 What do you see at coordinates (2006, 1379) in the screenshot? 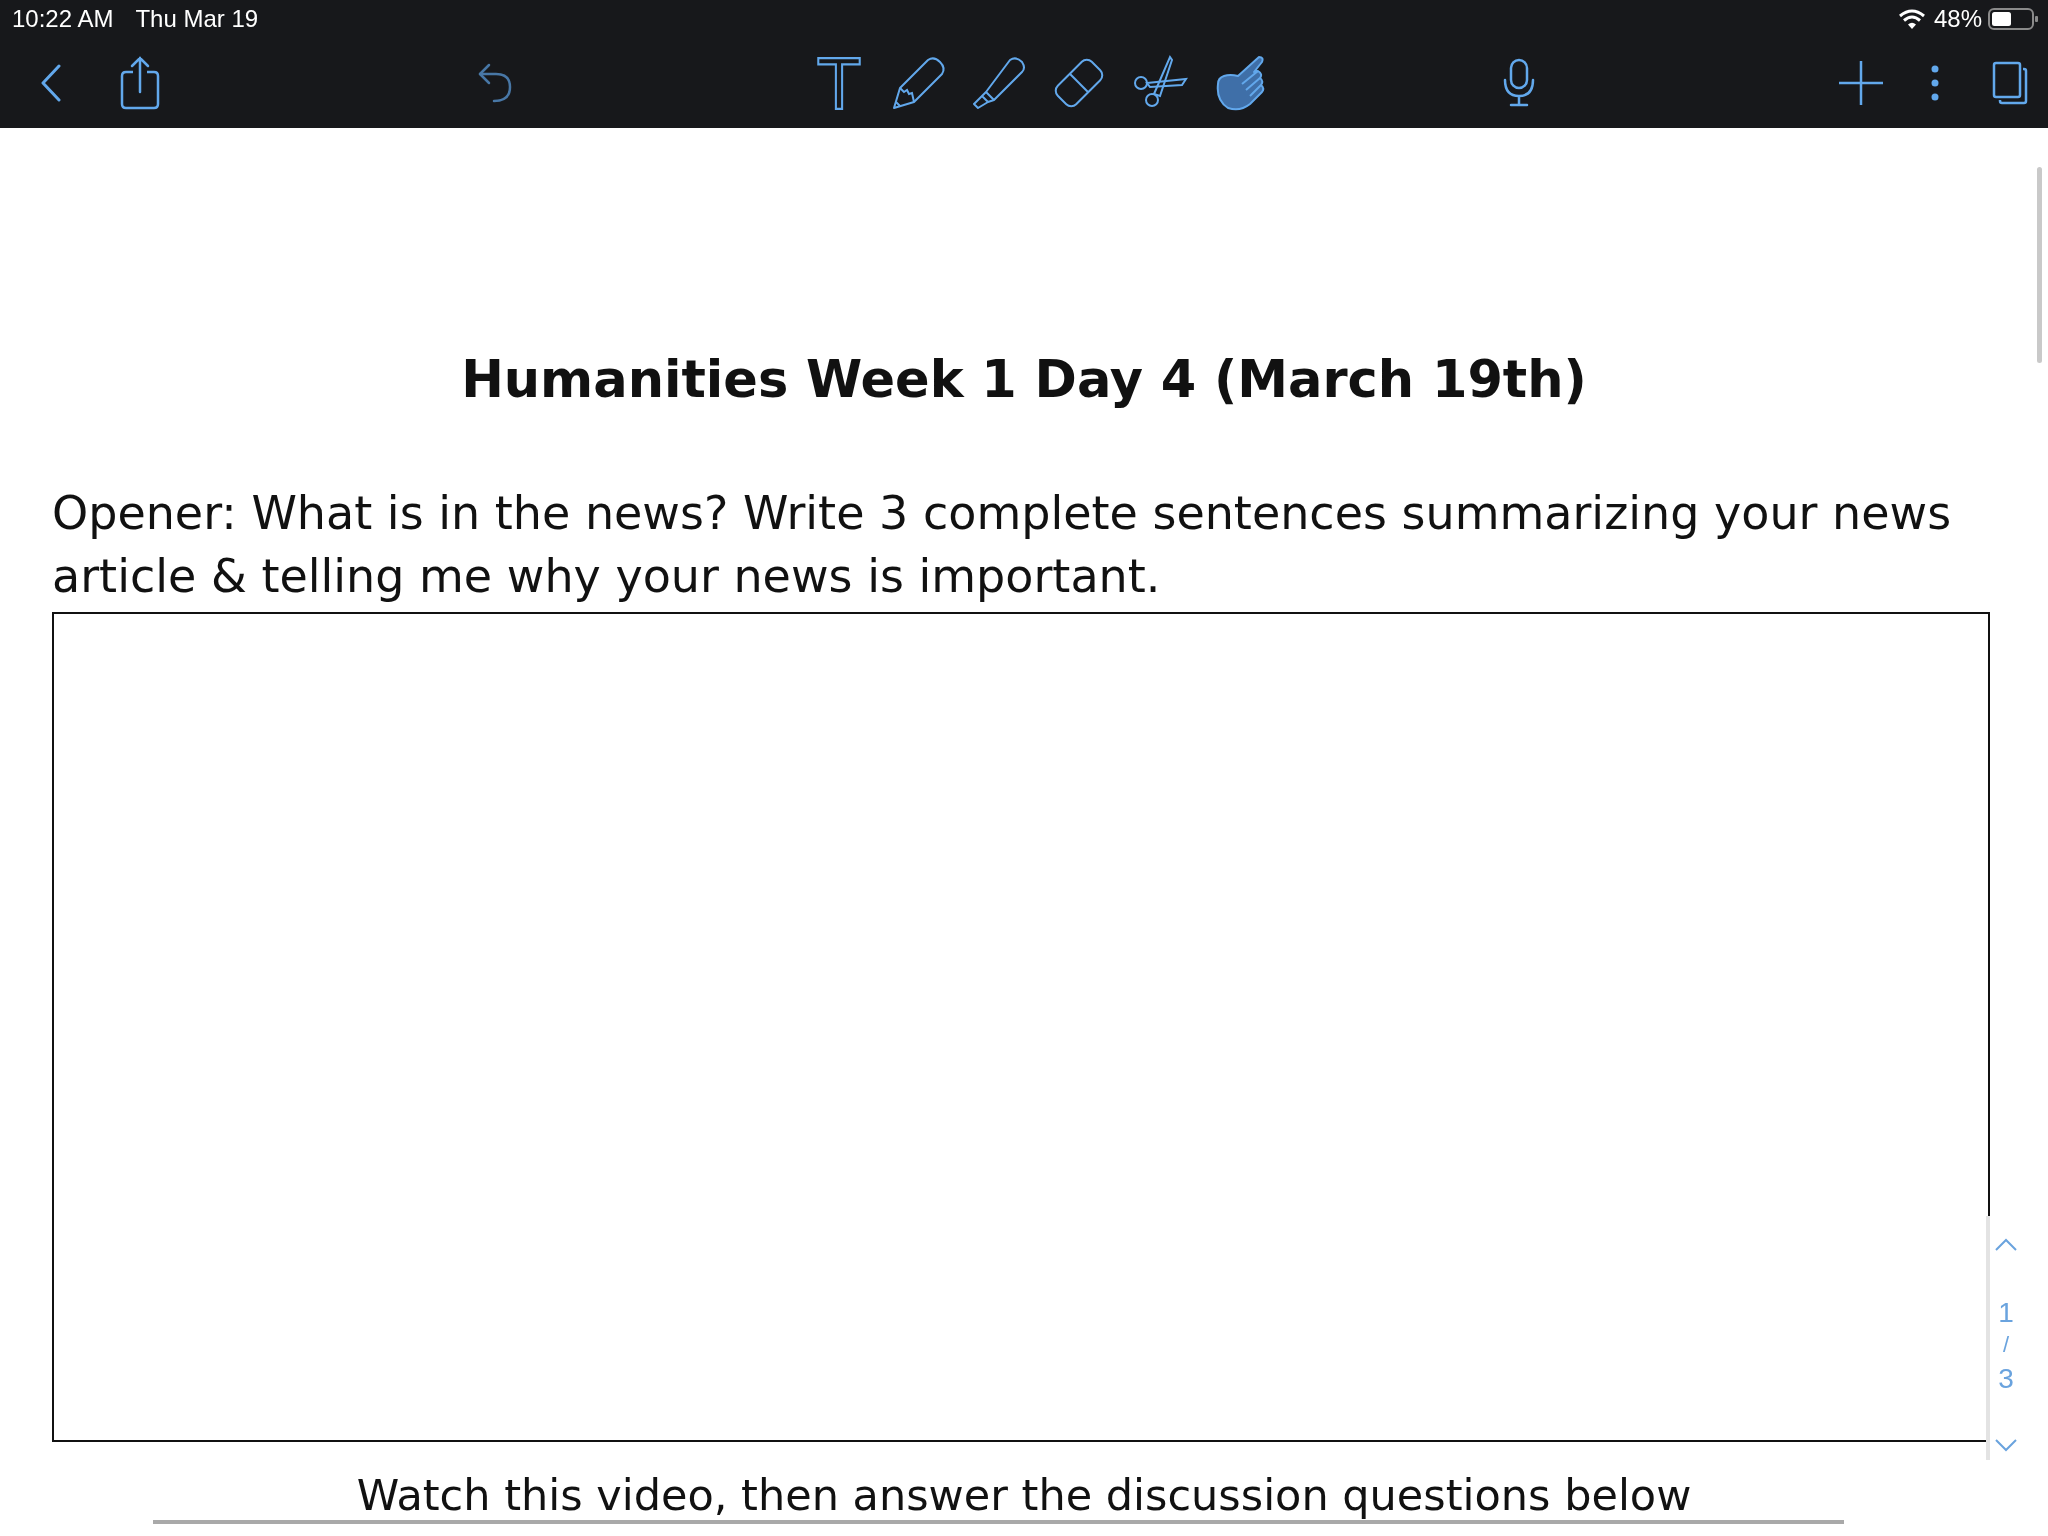
I see `total-pages: 3` at bounding box center [2006, 1379].